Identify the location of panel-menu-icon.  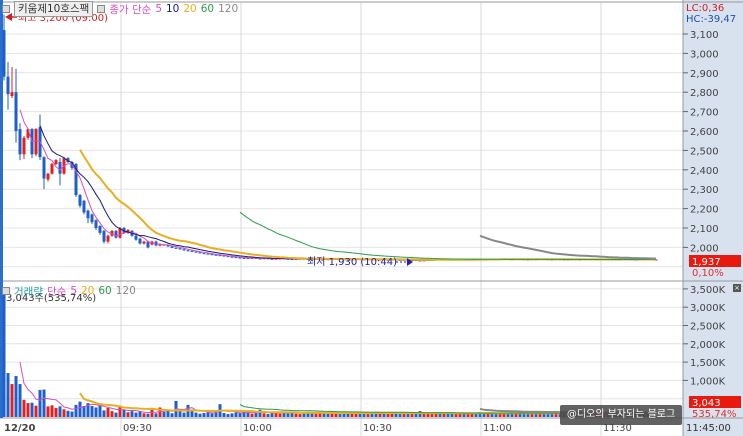
(6, 9).